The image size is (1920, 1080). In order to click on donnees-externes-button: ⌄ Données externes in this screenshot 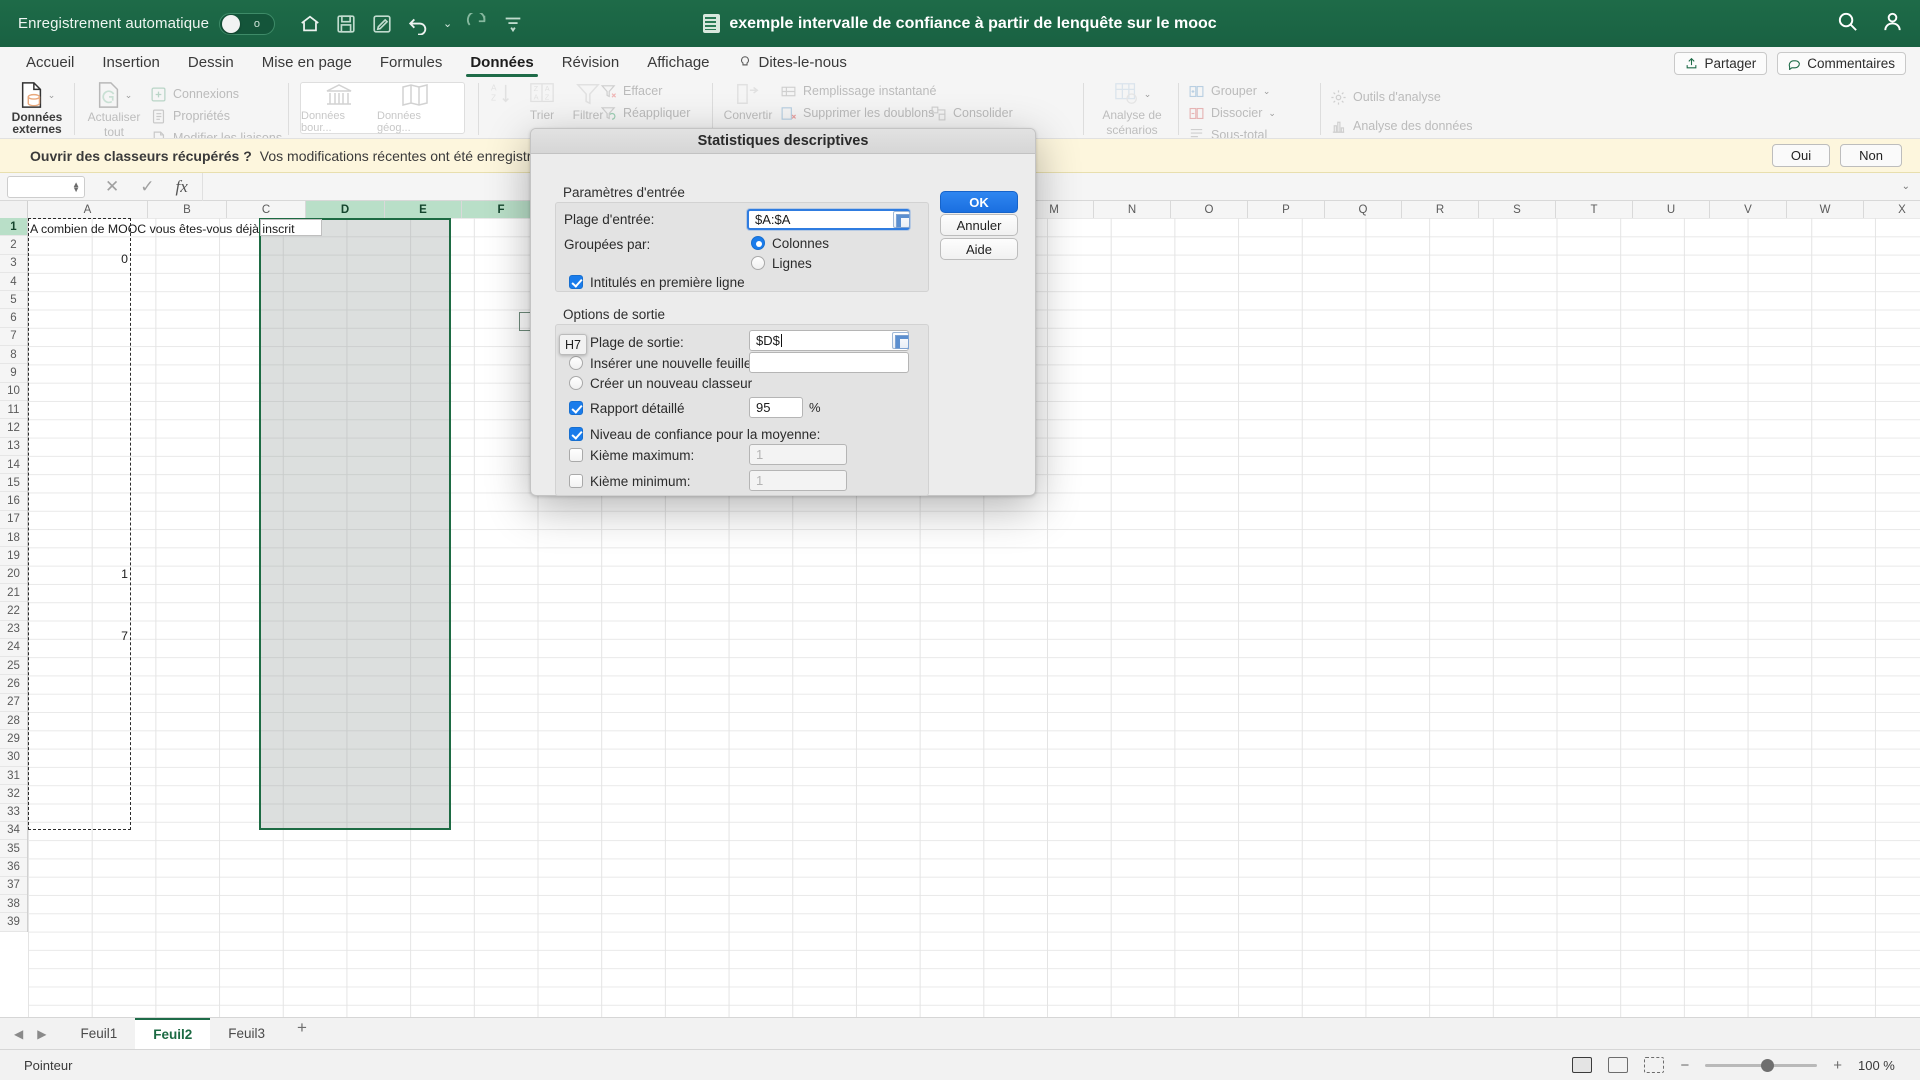, I will do `click(37, 108)`.